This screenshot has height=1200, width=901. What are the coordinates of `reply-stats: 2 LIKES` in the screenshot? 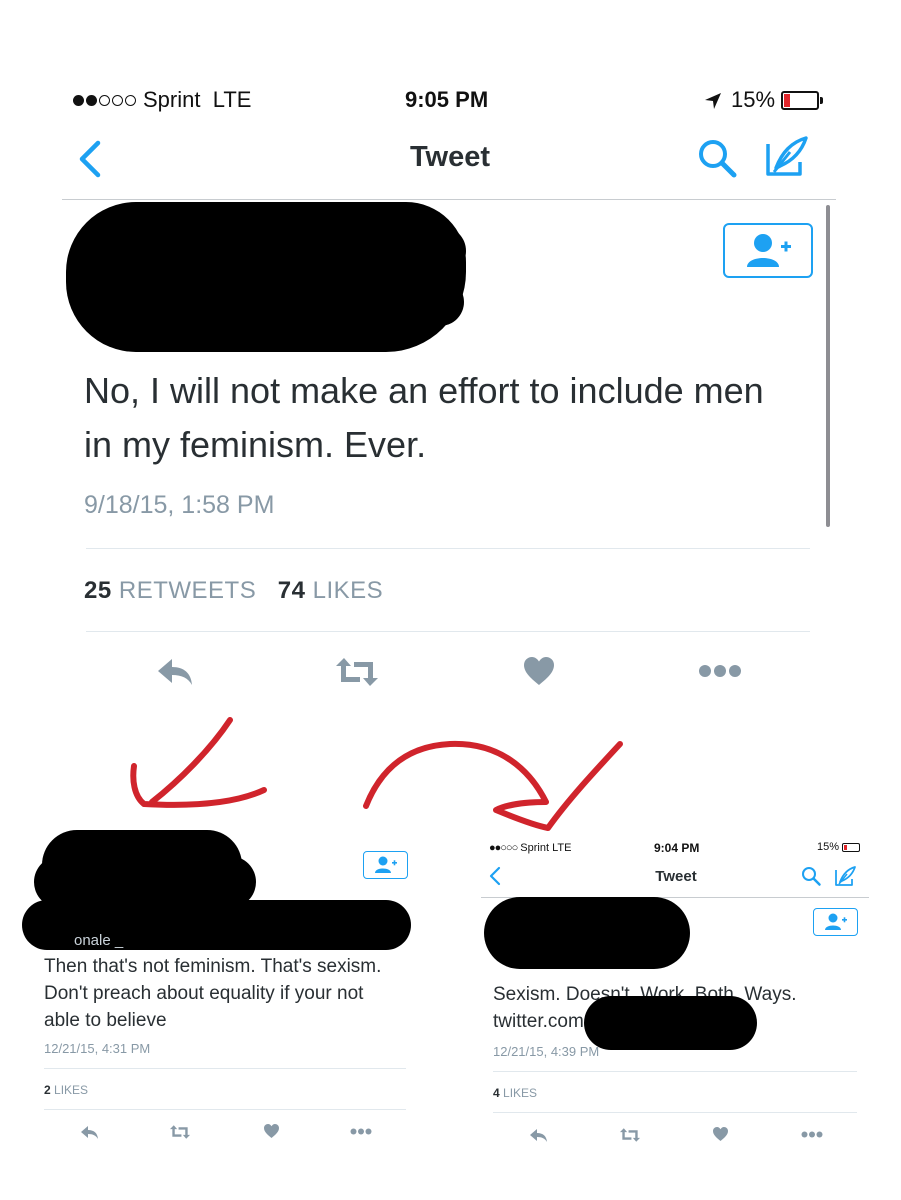 It's located at (66, 1090).